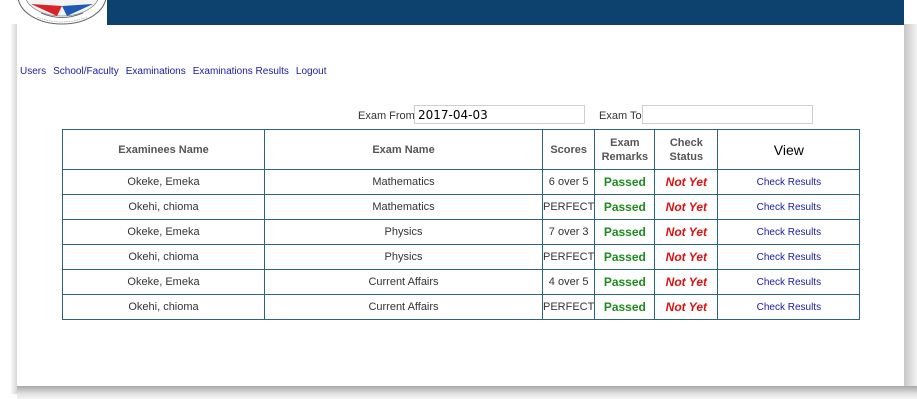 Image resolution: width=917 pixels, height=399 pixels. Describe the element at coordinates (33, 71) in the screenshot. I see `nav-users-link: Users` at that location.